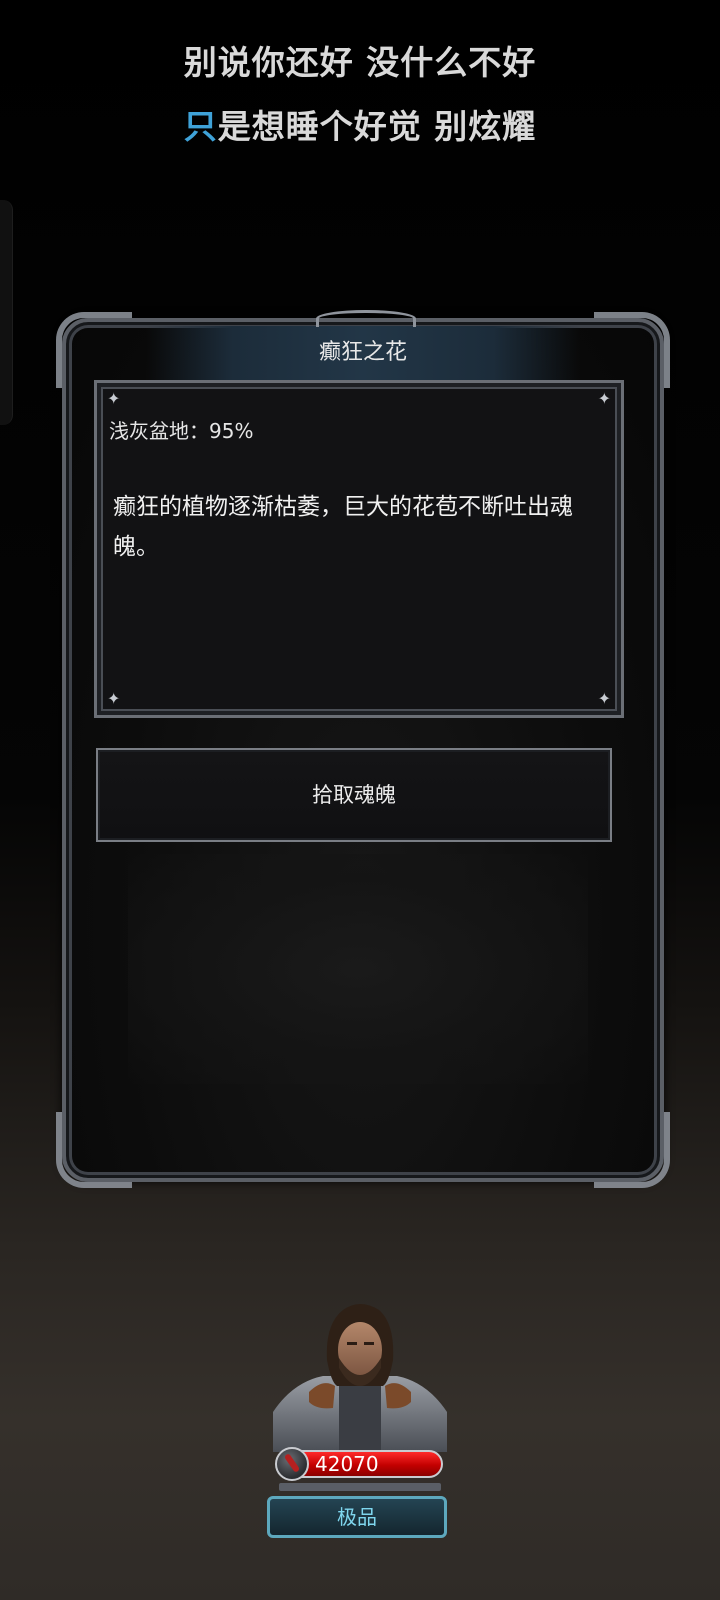 The image size is (720, 1600). What do you see at coordinates (292, 1464) in the screenshot?
I see `sword-medallion-icon` at bounding box center [292, 1464].